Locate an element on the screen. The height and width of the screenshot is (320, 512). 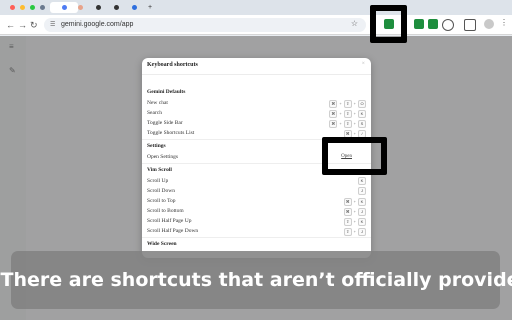
shortcut-row: Scroll Up K is located at coordinates (256, 181).